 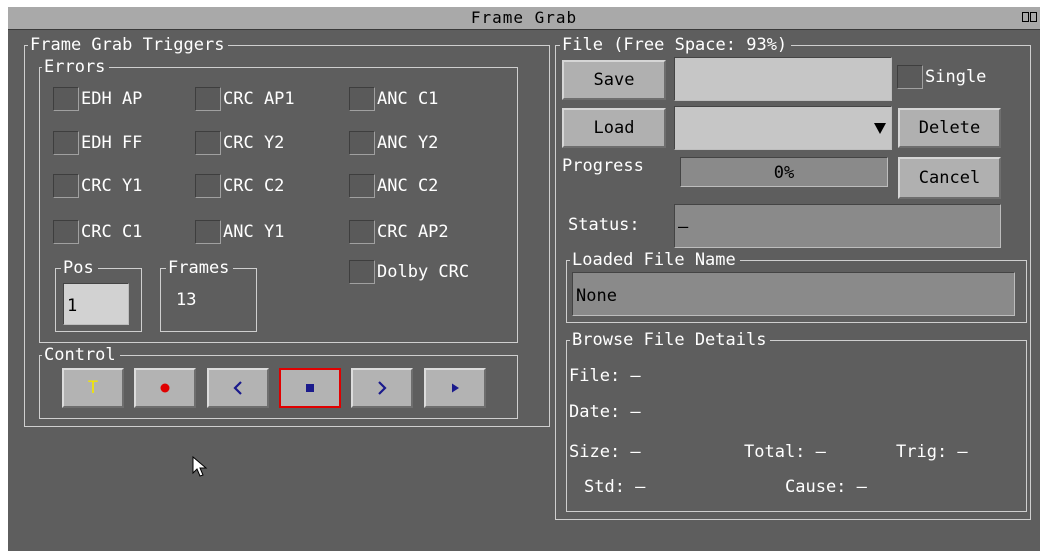 I want to click on load-file-select, so click(x=783, y=128).